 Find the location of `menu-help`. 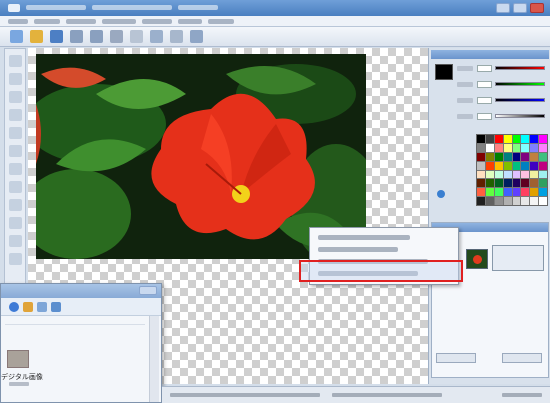

menu-help is located at coordinates (221, 21).